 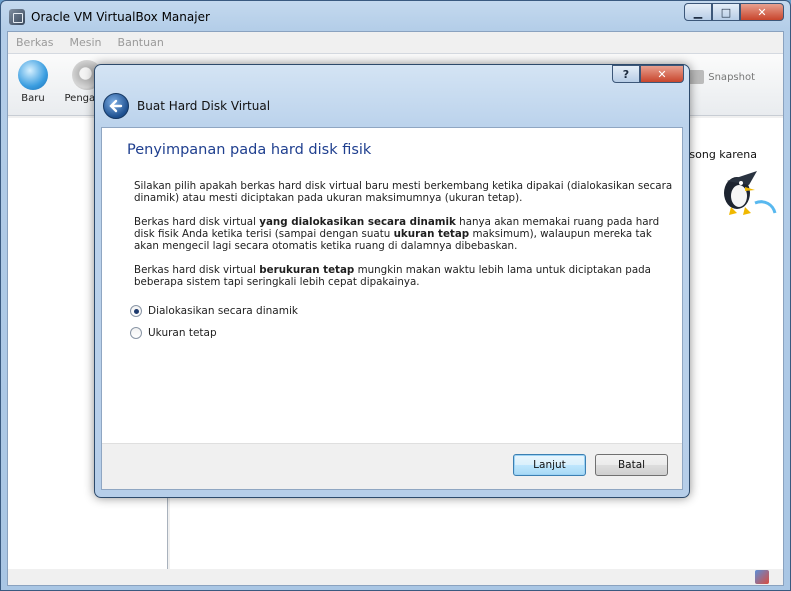 I want to click on menu-mesin: Mesin, so click(x=86, y=42).